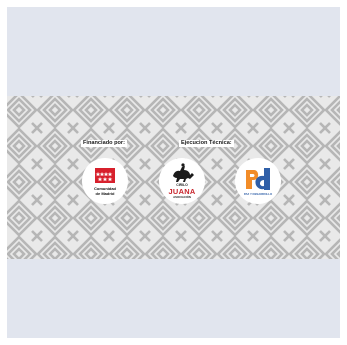 This screenshot has height=345, width=347. I want to click on pd-monogram-icon, so click(258, 179).